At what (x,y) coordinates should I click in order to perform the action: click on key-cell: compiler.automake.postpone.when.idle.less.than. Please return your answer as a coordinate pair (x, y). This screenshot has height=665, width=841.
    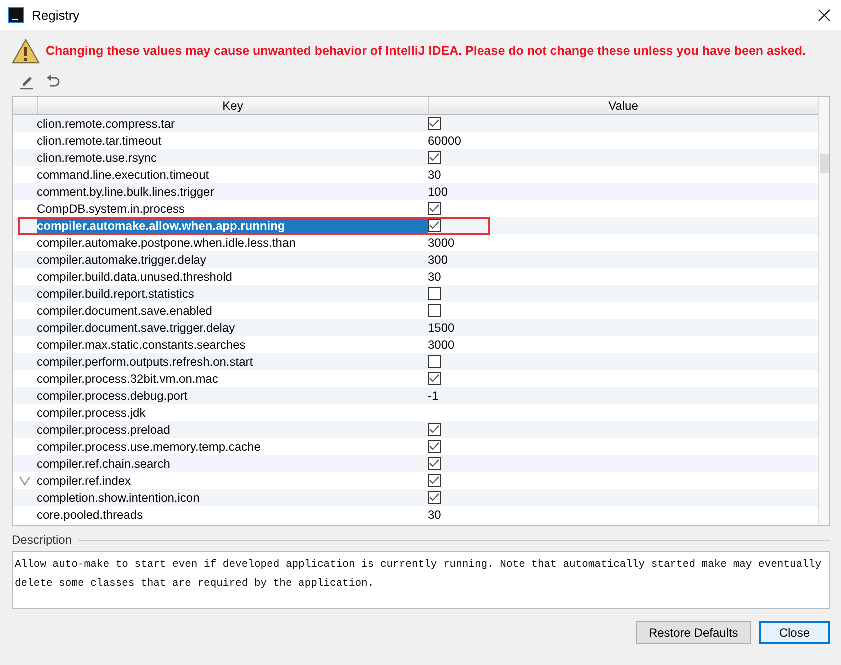
    Looking at the image, I should click on (220, 242).